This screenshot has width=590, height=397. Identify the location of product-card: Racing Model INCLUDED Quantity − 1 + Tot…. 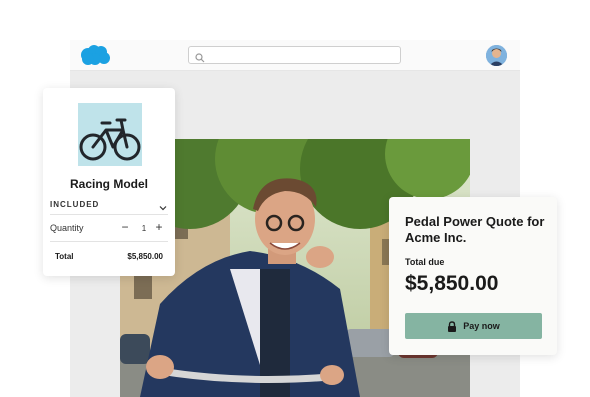
(109, 182).